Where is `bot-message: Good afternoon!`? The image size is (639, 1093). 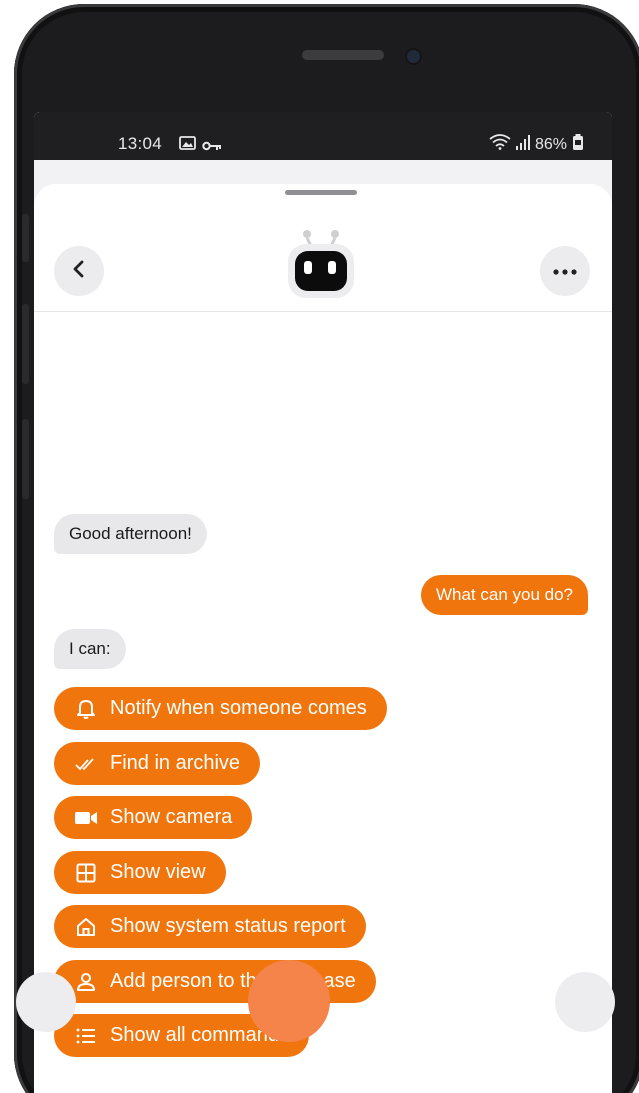 bot-message: Good afternoon! is located at coordinates (130, 534).